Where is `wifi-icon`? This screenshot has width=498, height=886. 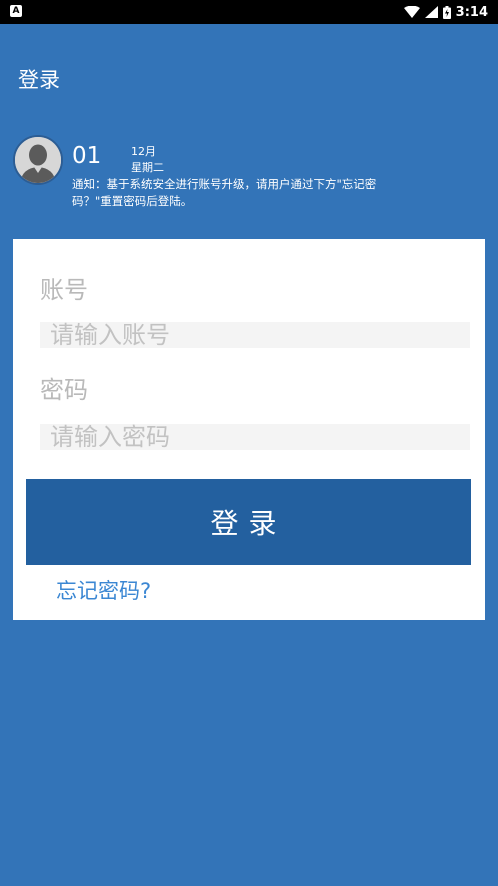 wifi-icon is located at coordinates (411, 12).